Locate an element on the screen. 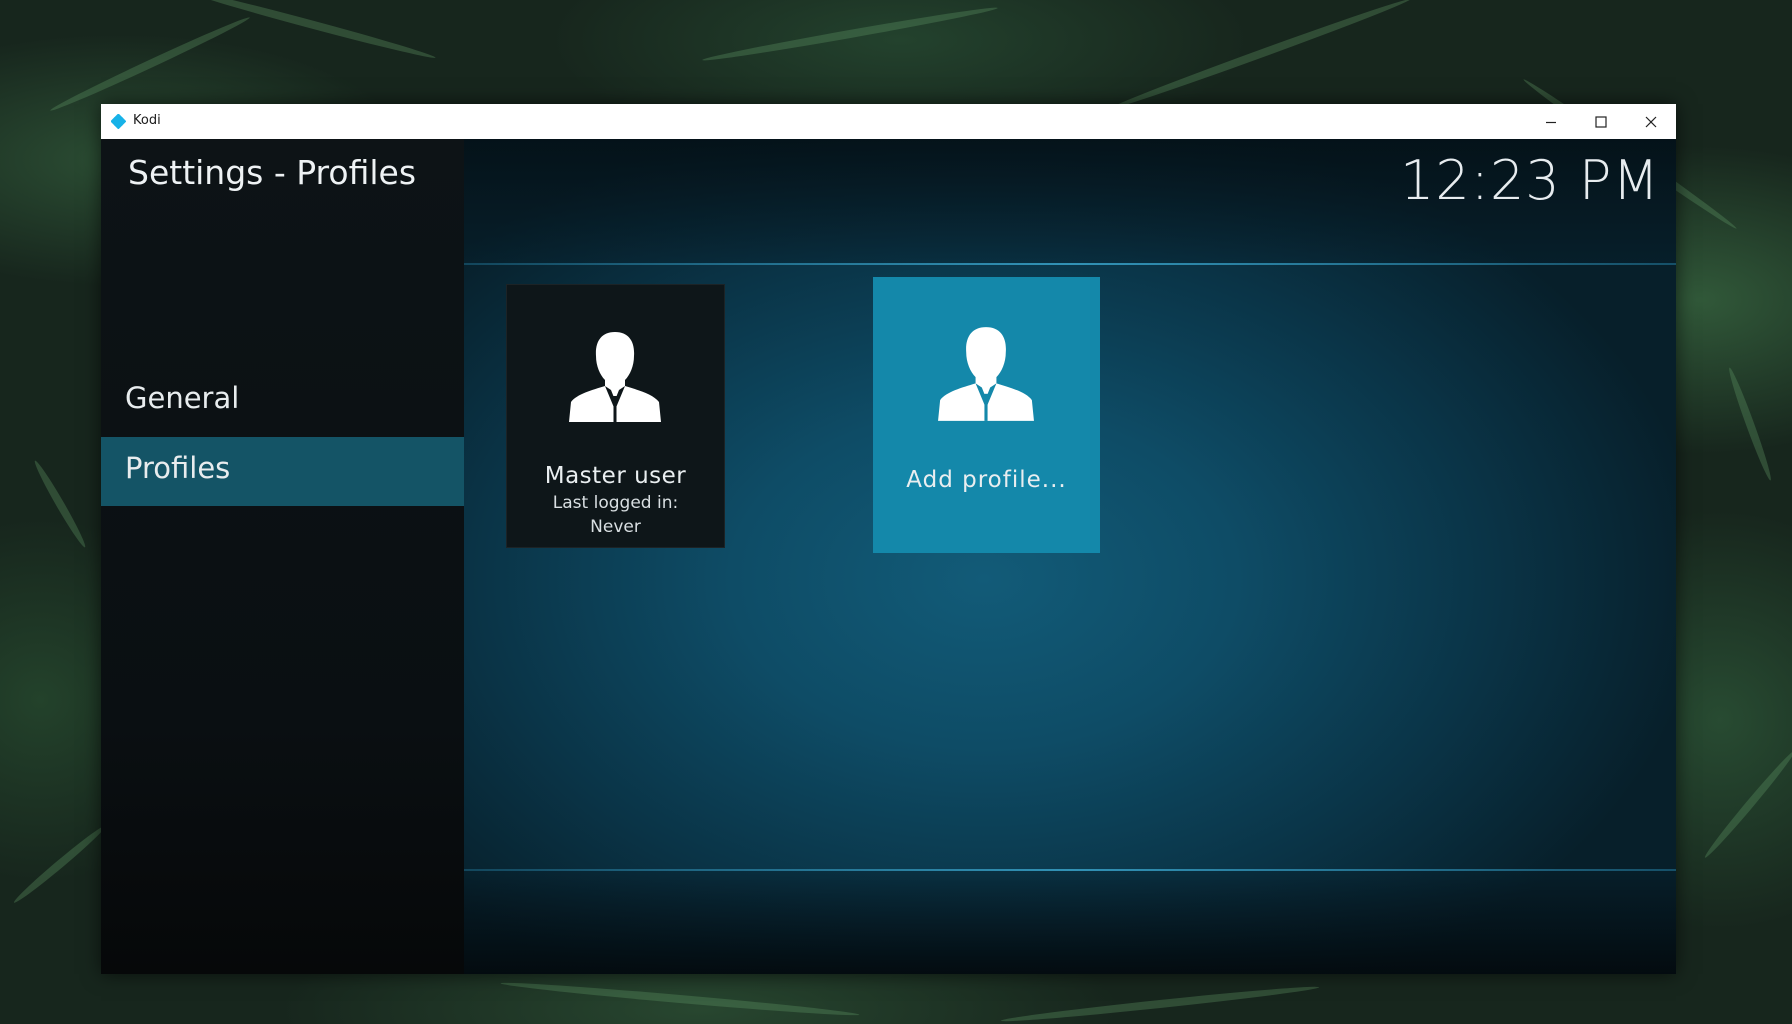 The height and width of the screenshot is (1024, 1792). footer-shade is located at coordinates (1070, 921).